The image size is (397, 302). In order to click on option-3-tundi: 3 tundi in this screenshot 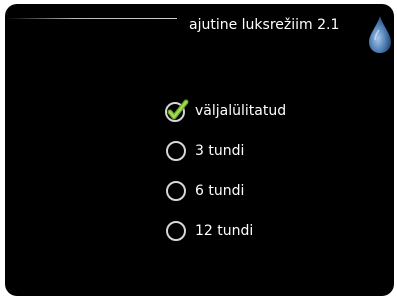, I will do `click(226, 151)`.